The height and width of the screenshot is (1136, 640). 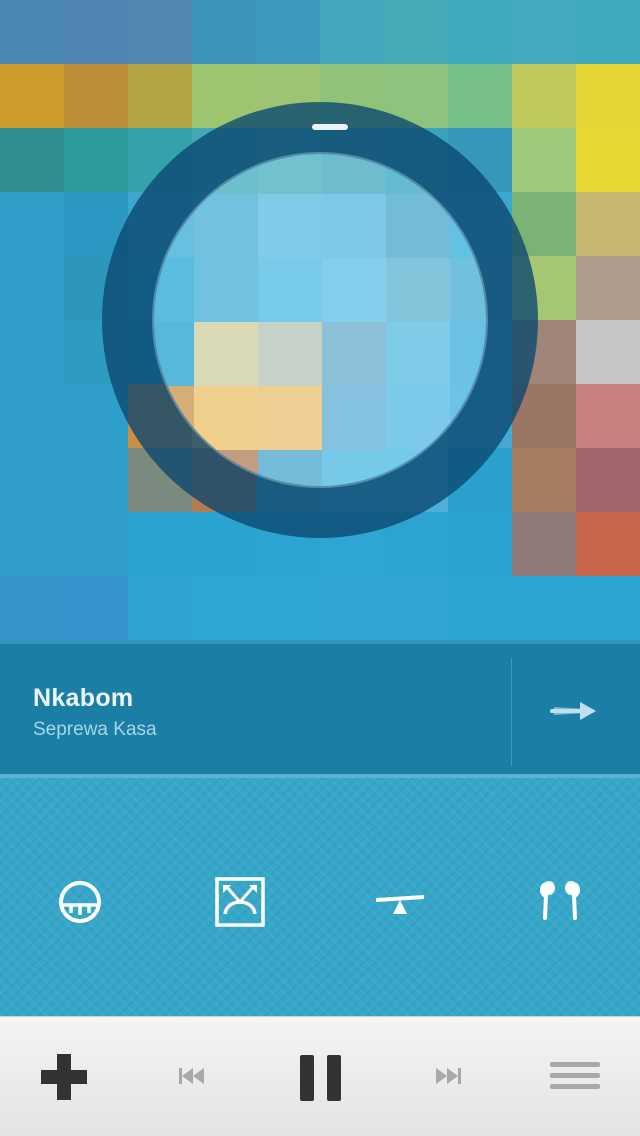 I want to click on gauge-icon, so click(x=80, y=902).